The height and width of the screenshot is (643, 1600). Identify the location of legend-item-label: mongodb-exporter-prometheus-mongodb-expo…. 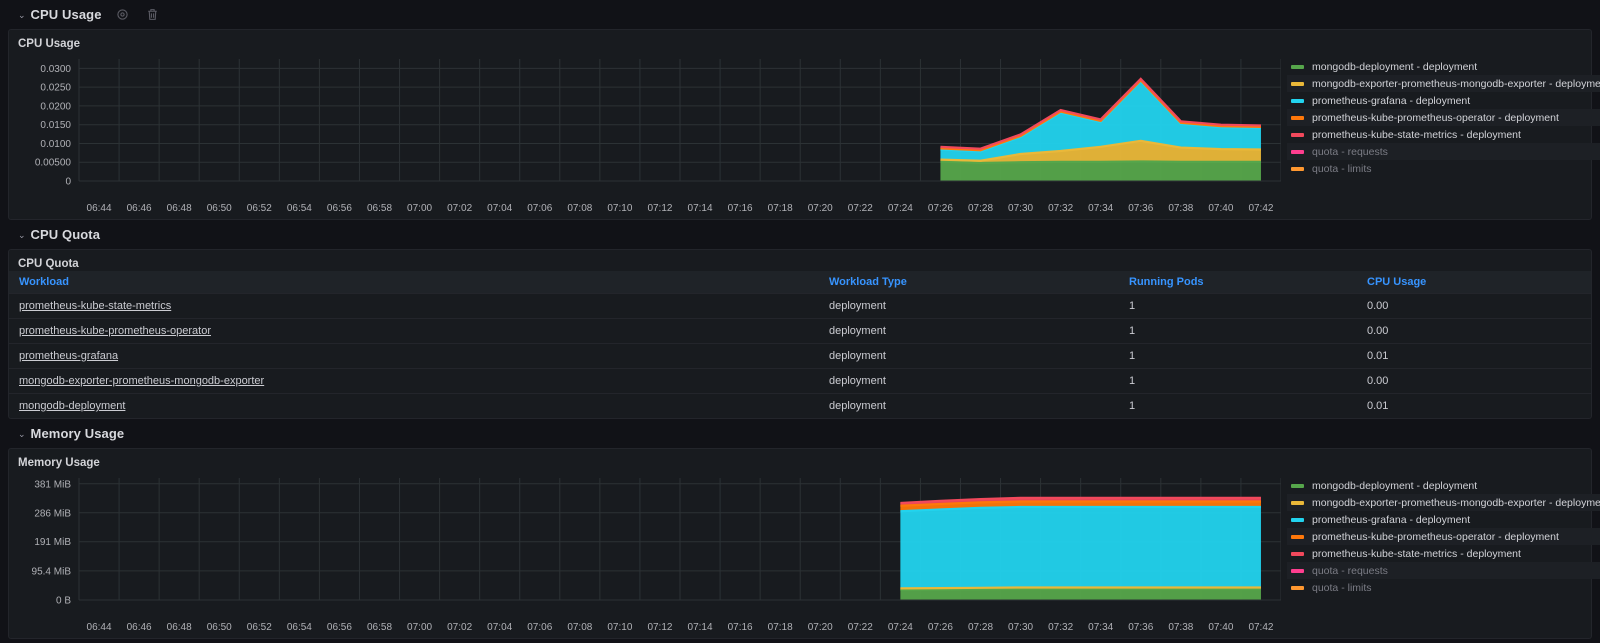
(1456, 502).